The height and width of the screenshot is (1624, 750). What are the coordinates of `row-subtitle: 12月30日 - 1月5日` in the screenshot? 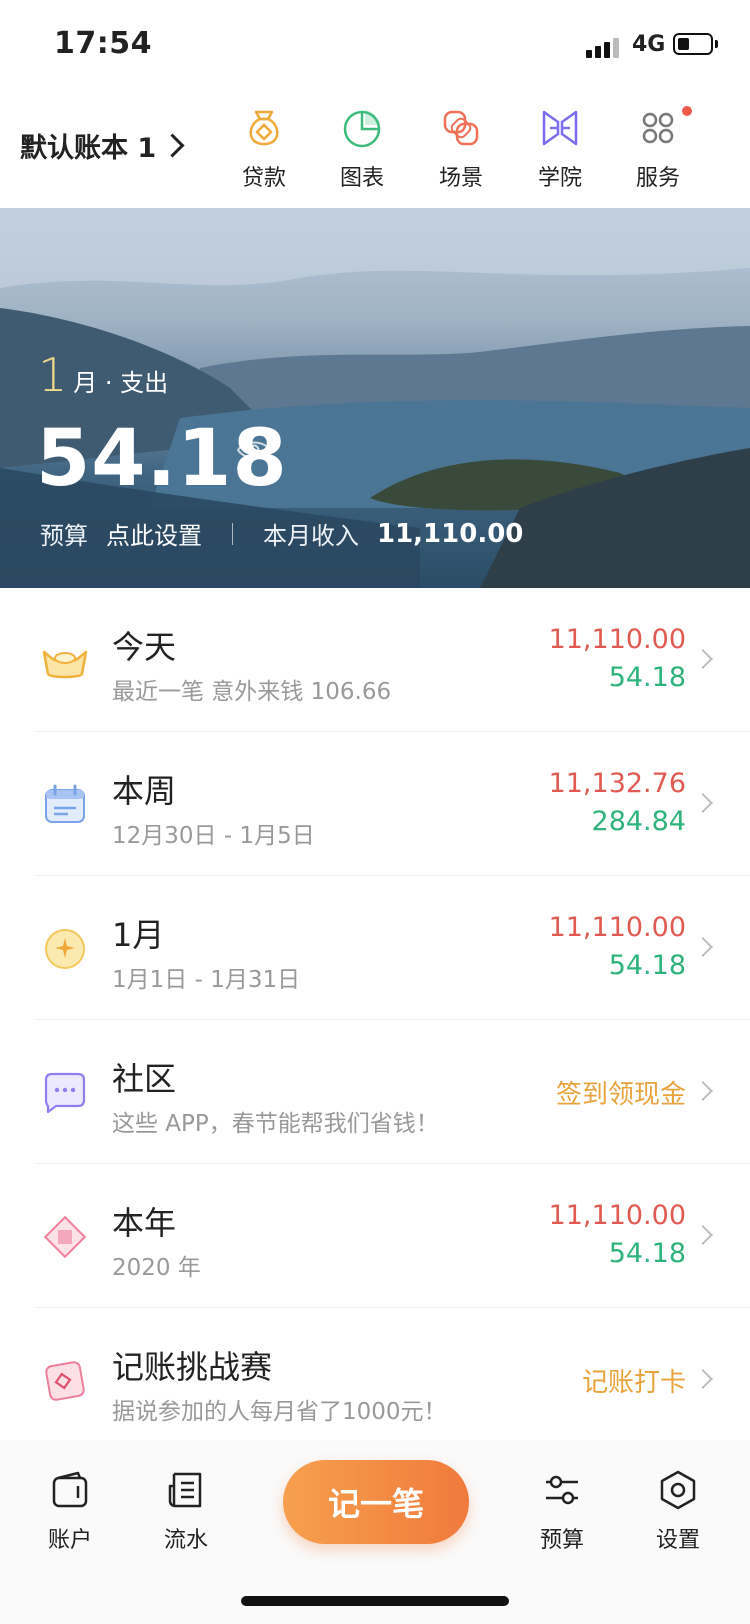 It's located at (213, 836).